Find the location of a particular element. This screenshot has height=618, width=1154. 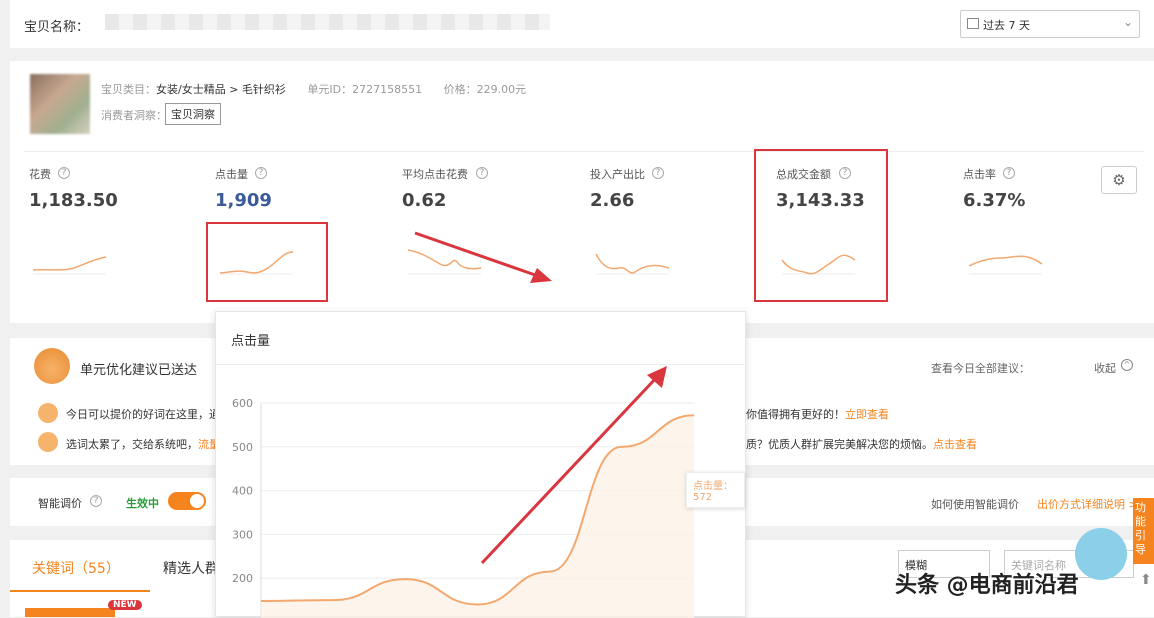

back-to-top-icon: ⬆ is located at coordinates (1147, 582).